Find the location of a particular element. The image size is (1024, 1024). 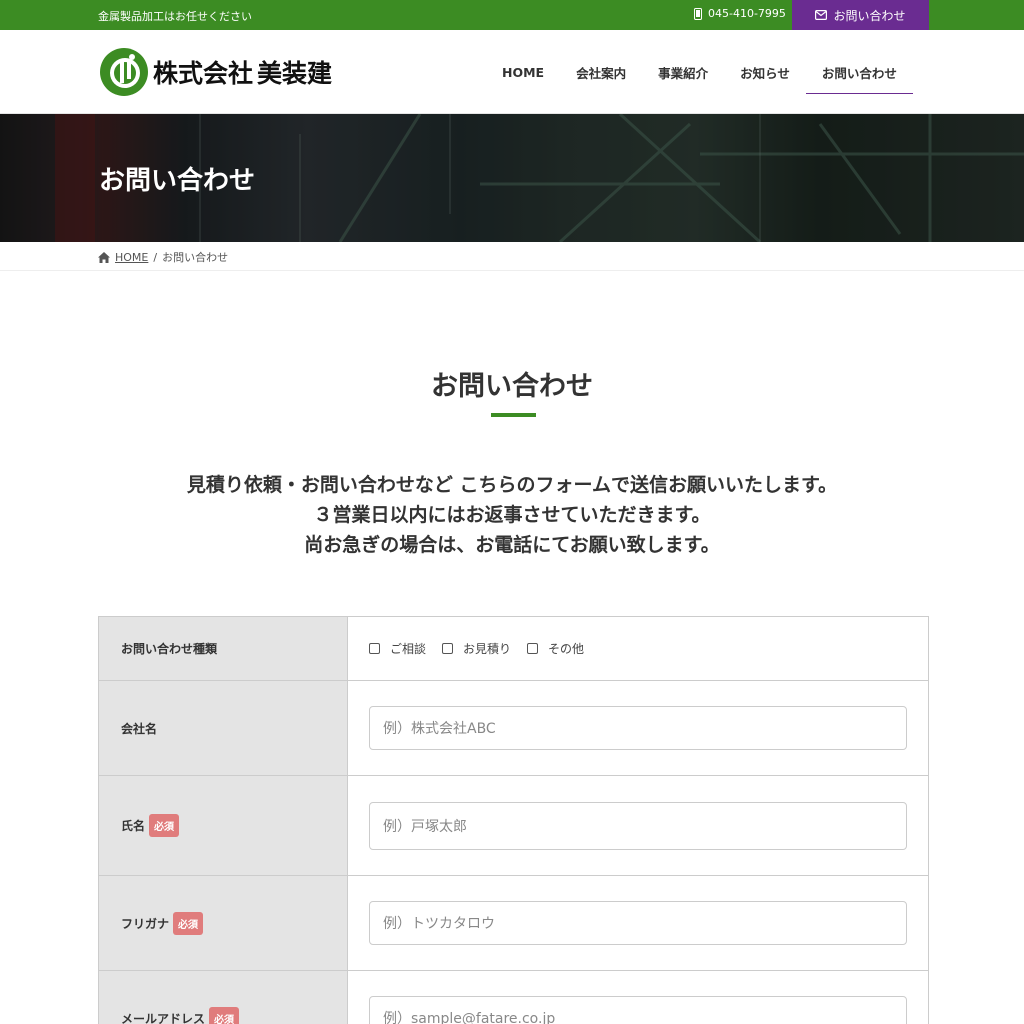

form-row-kana: フリガナ 必須 例）トツカタロウ is located at coordinates (513, 923).